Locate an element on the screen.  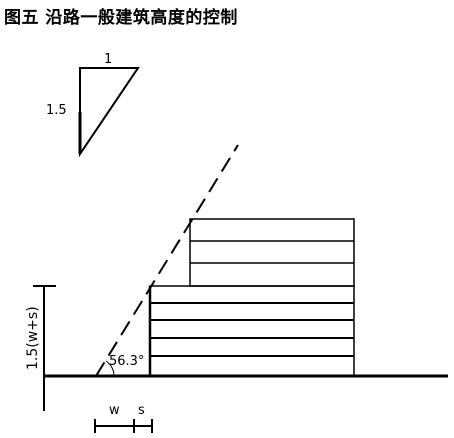
building-lower-outline is located at coordinates (252, 331).